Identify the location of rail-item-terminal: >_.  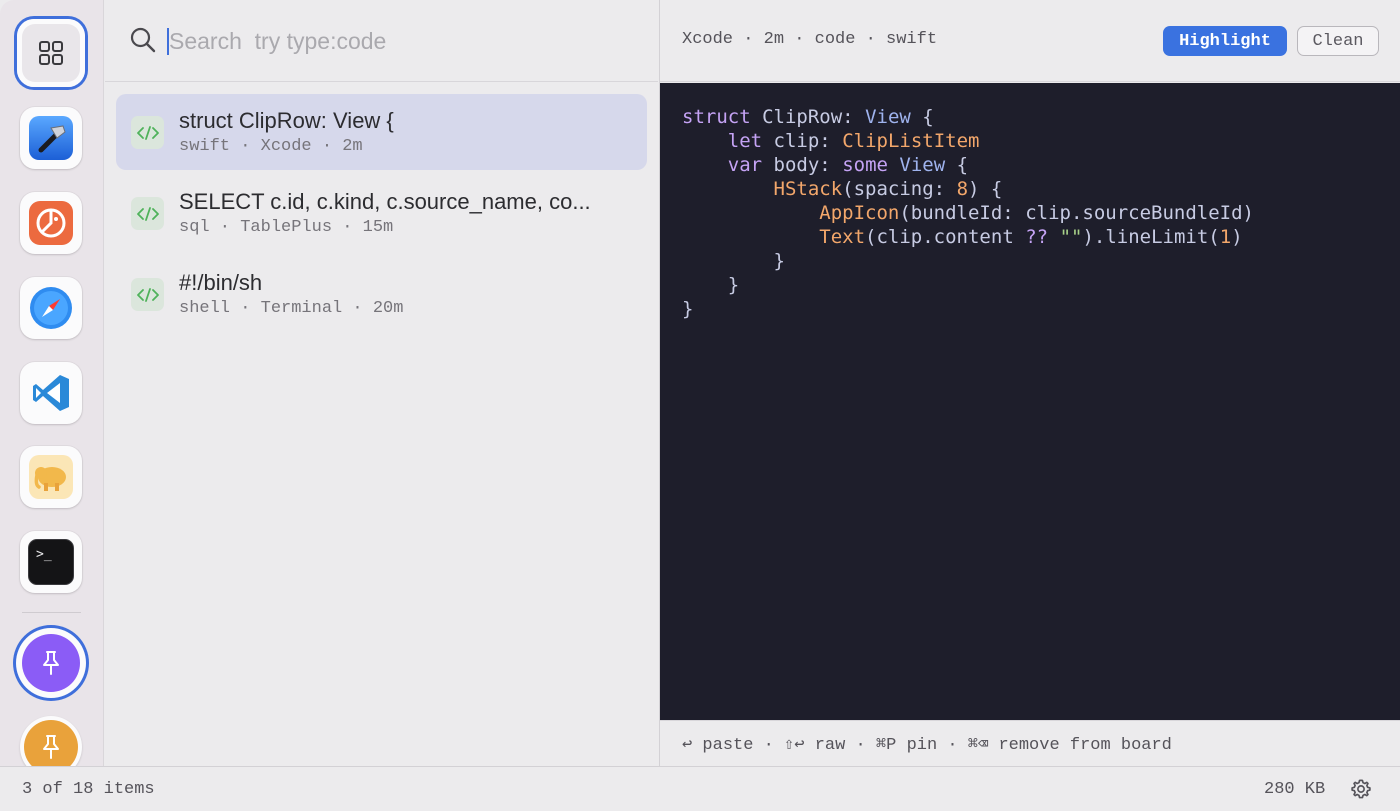
(51, 562).